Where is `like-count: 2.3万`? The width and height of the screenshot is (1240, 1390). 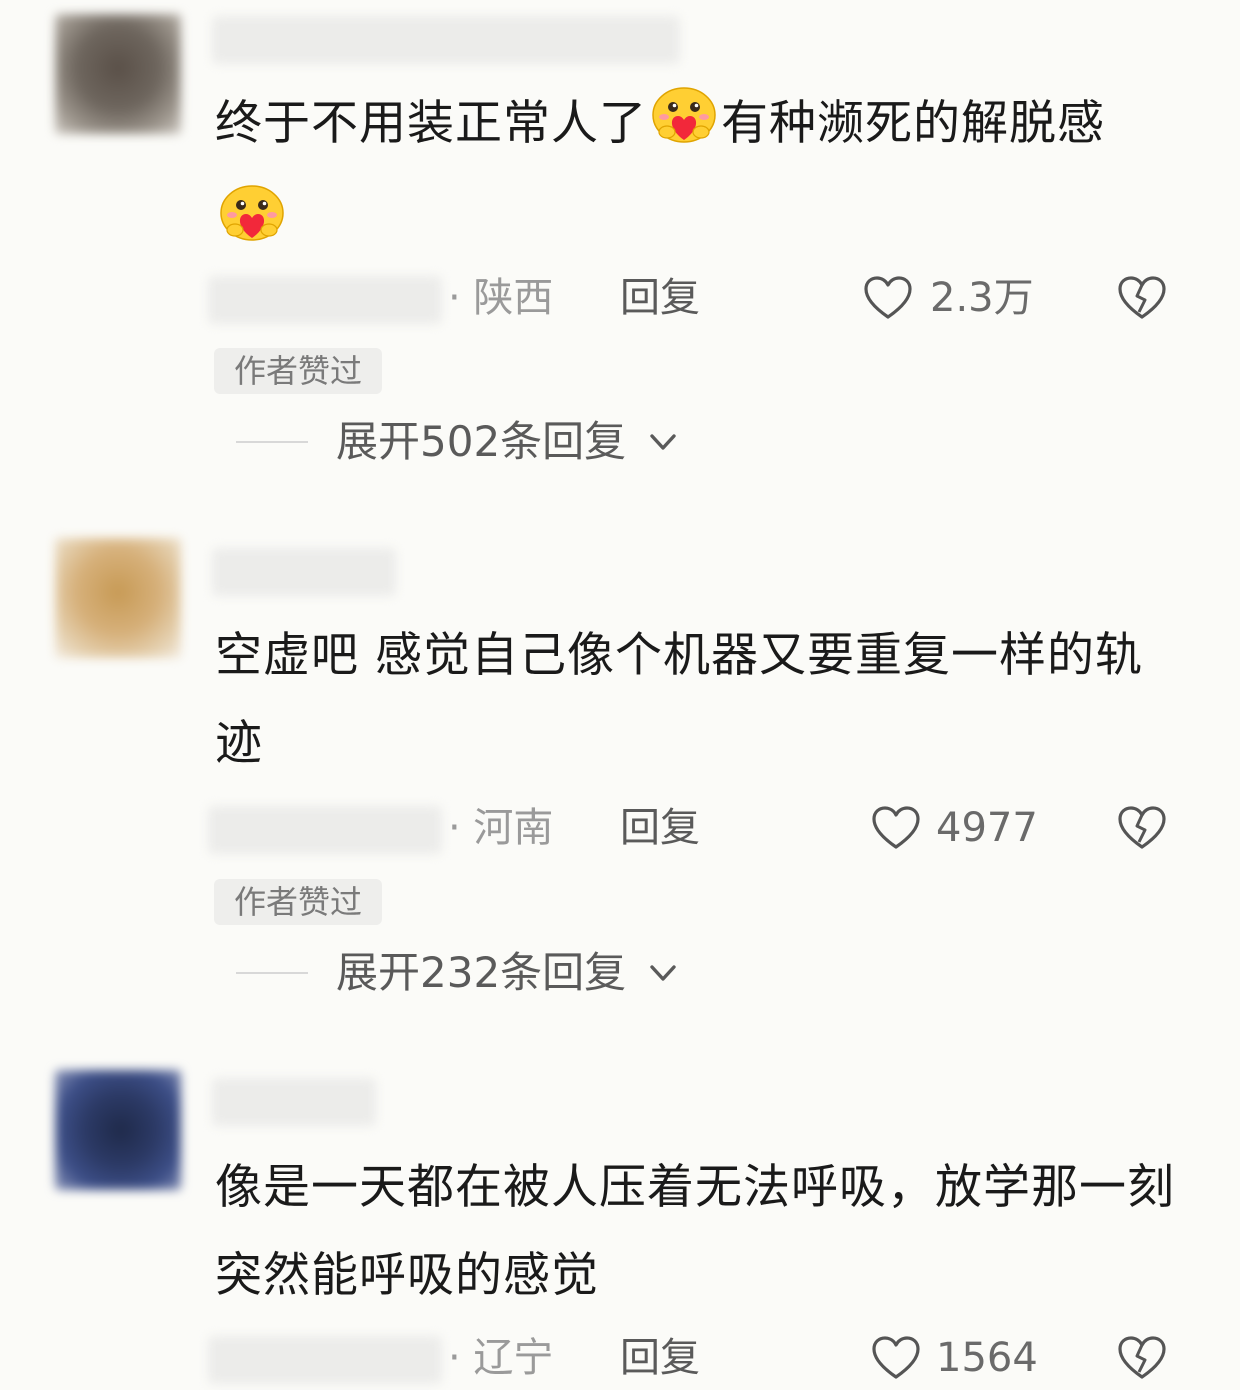 like-count: 2.3万 is located at coordinates (982, 298).